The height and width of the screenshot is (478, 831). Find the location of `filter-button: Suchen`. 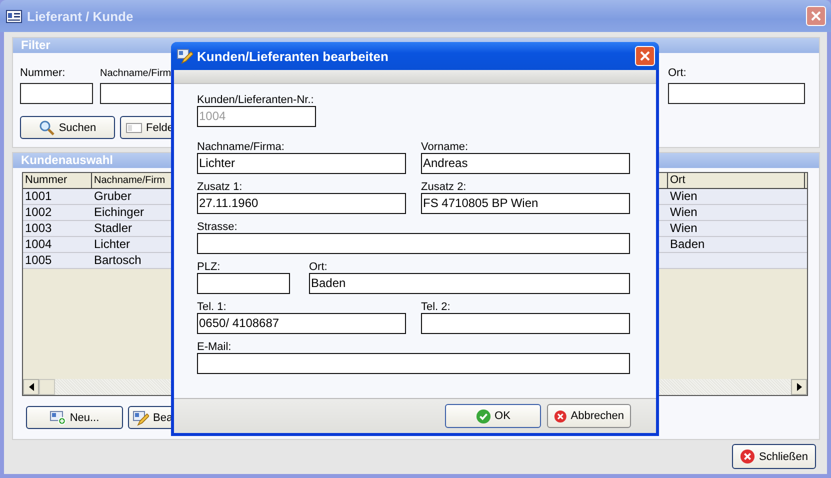

filter-button: Suchen is located at coordinates (67, 127).